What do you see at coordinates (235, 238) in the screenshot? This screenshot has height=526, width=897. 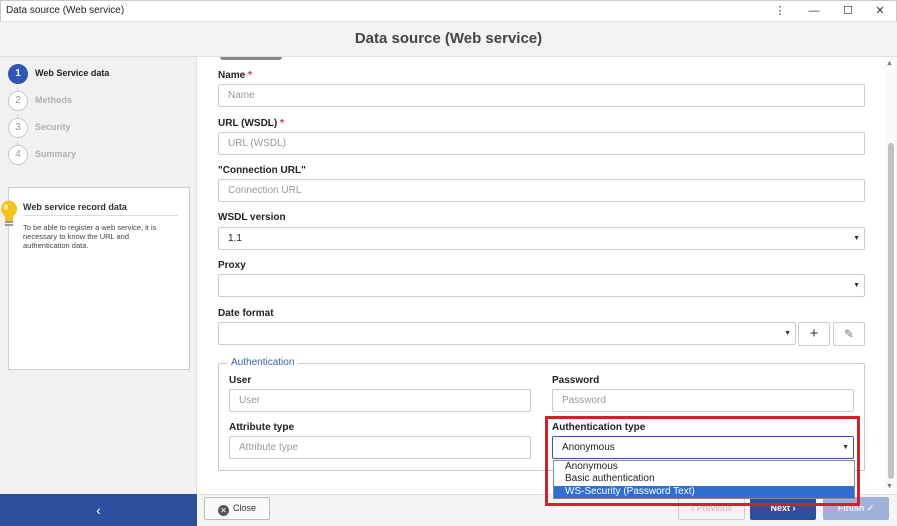 I see `wsdl-version-value: 1.1` at bounding box center [235, 238].